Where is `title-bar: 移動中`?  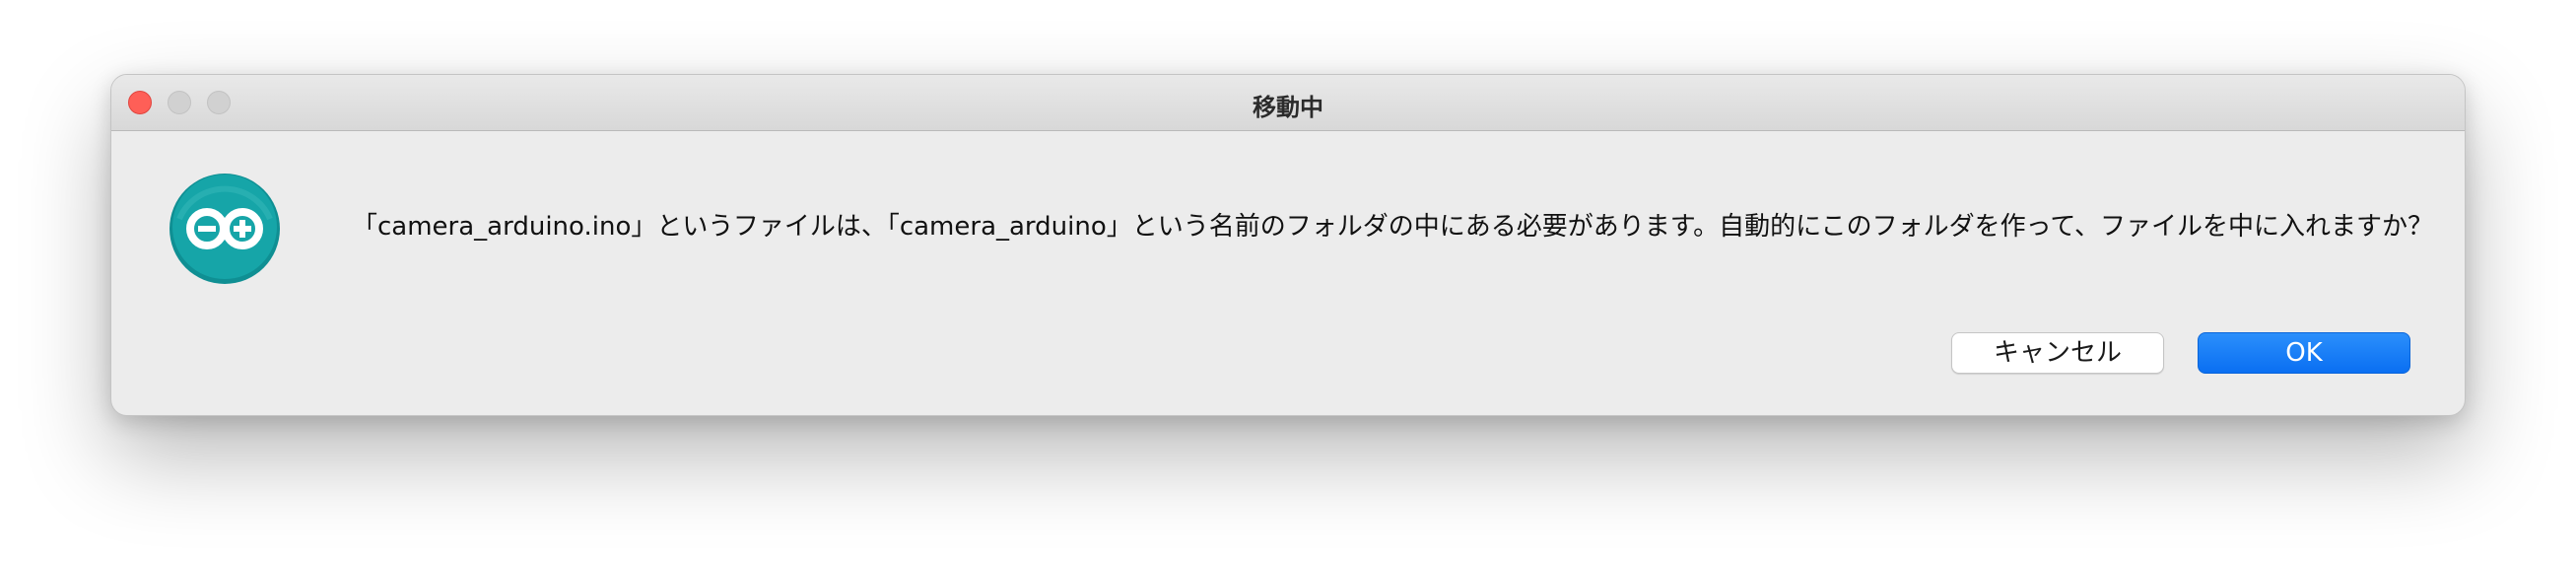
title-bar: 移動中 is located at coordinates (1288, 103).